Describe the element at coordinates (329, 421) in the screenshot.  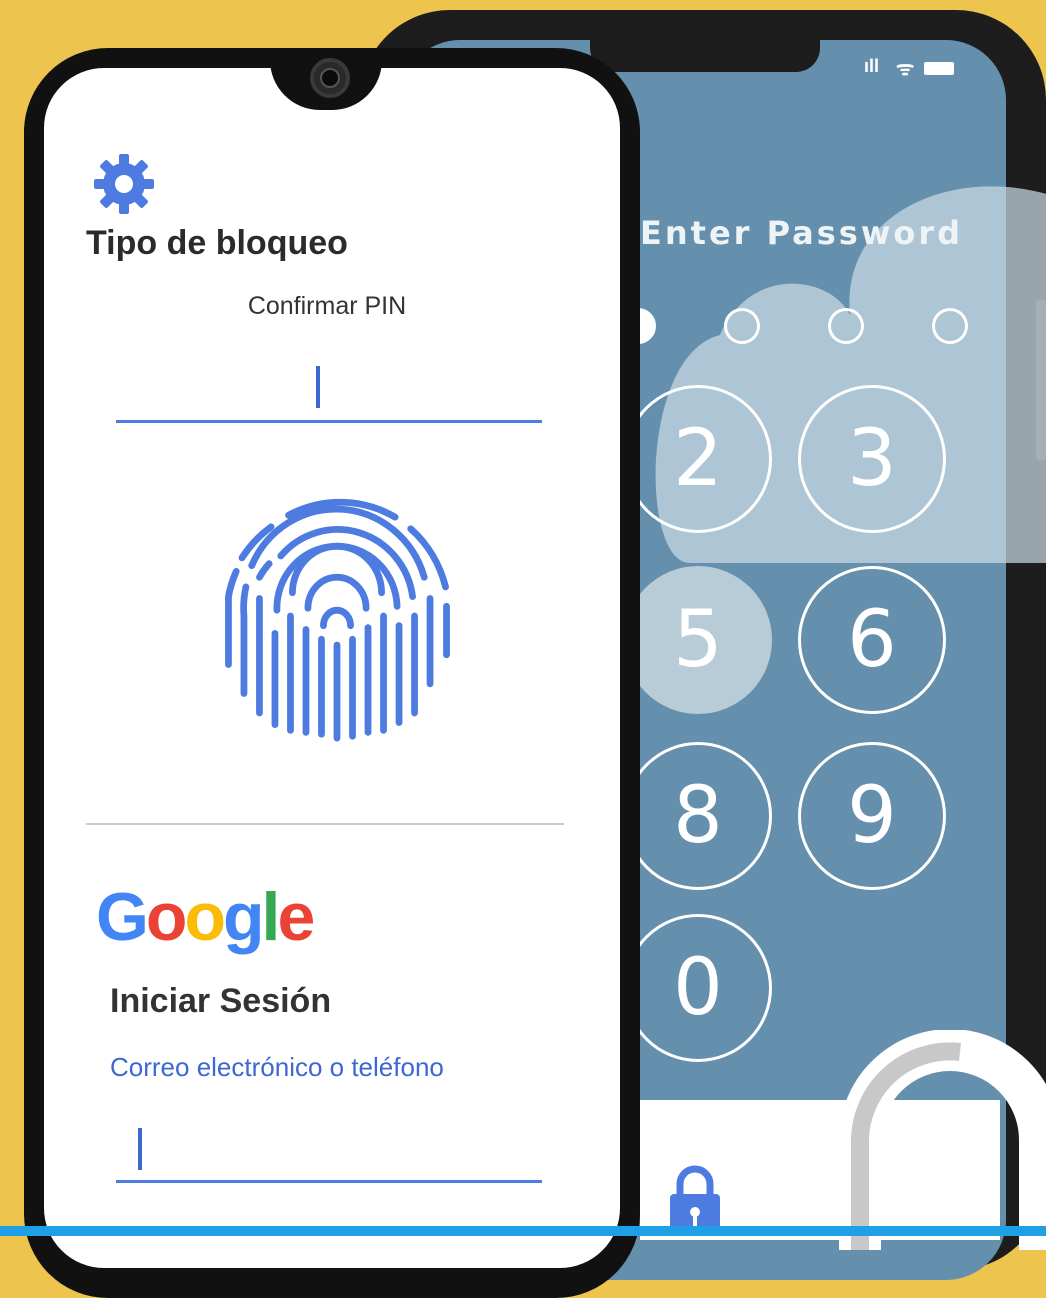
I see `pin-input-underline` at that location.